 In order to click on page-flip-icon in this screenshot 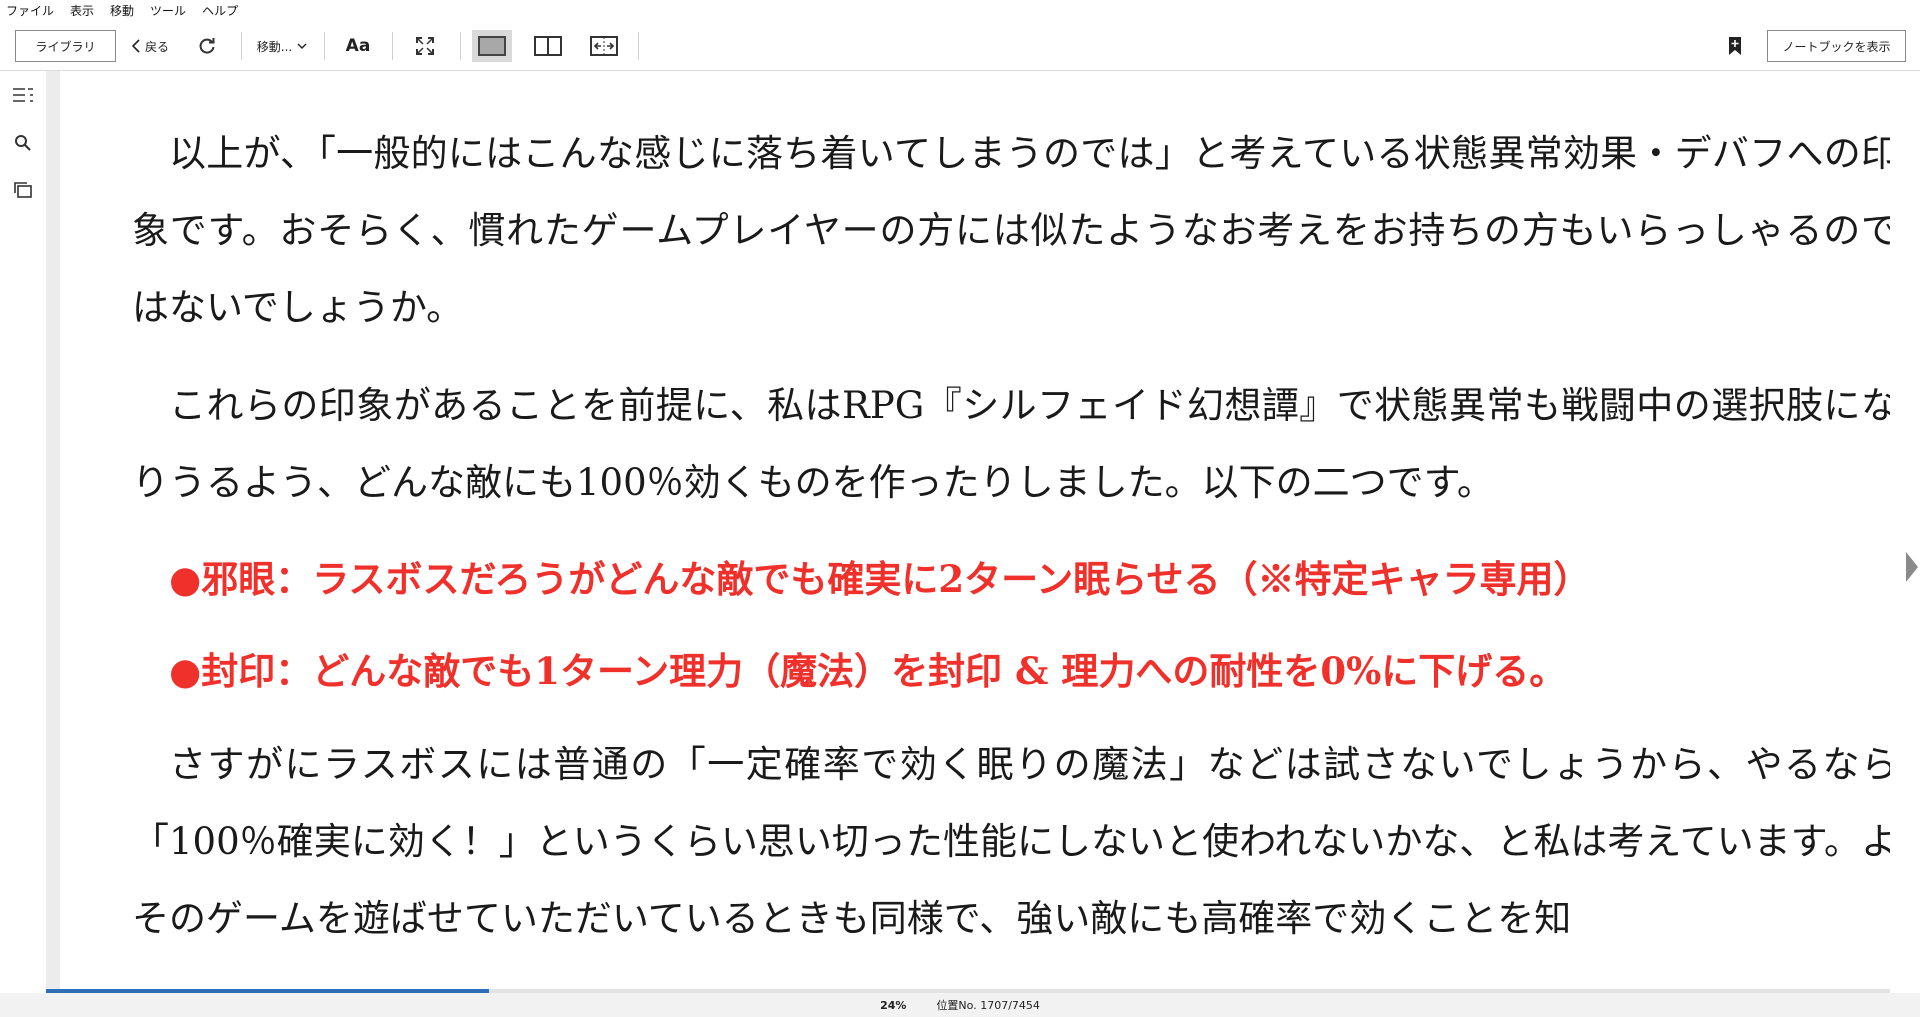, I will do `click(23, 190)`.